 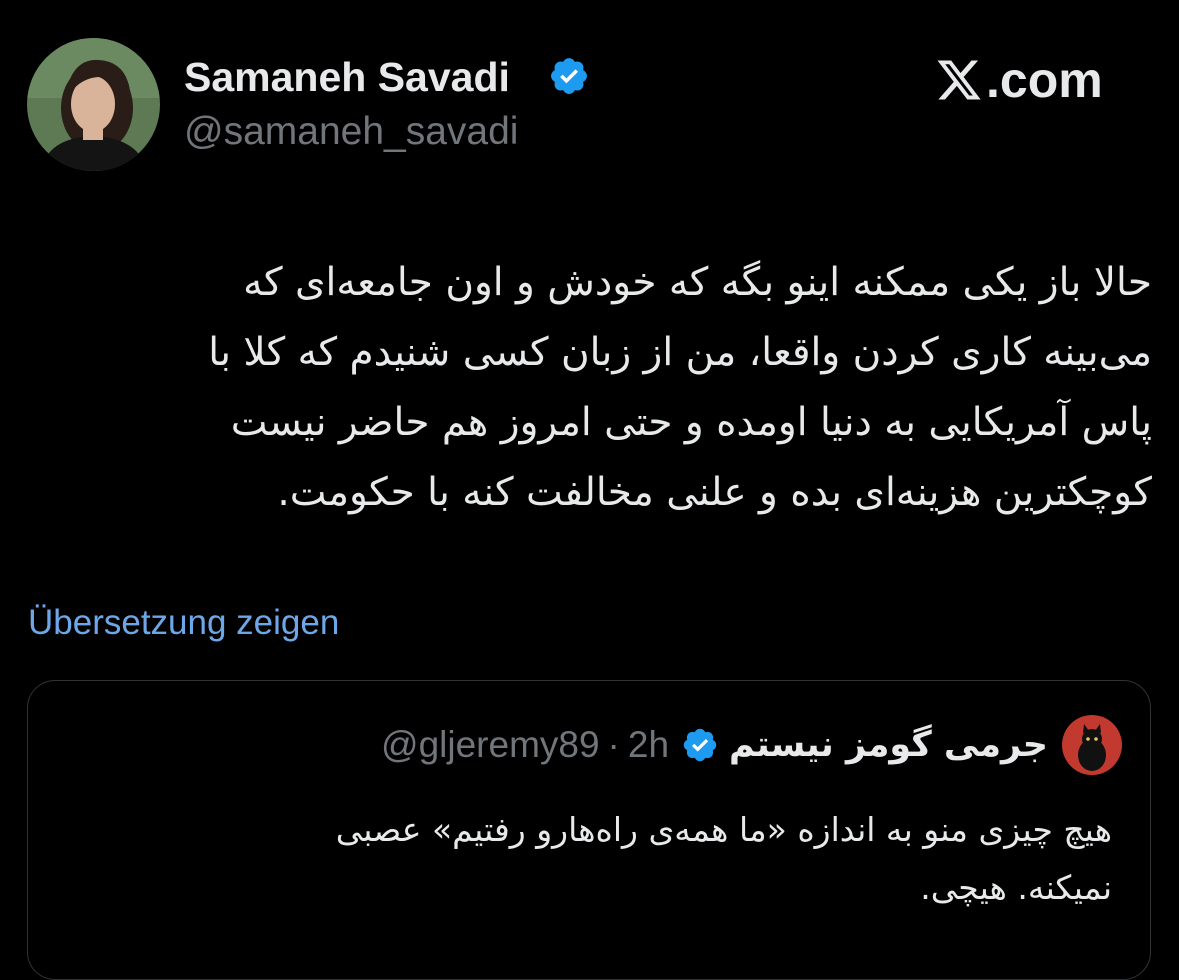 I want to click on quoted-tweet-meta: @gljeremy89 · 2h, so click(x=525, y=745).